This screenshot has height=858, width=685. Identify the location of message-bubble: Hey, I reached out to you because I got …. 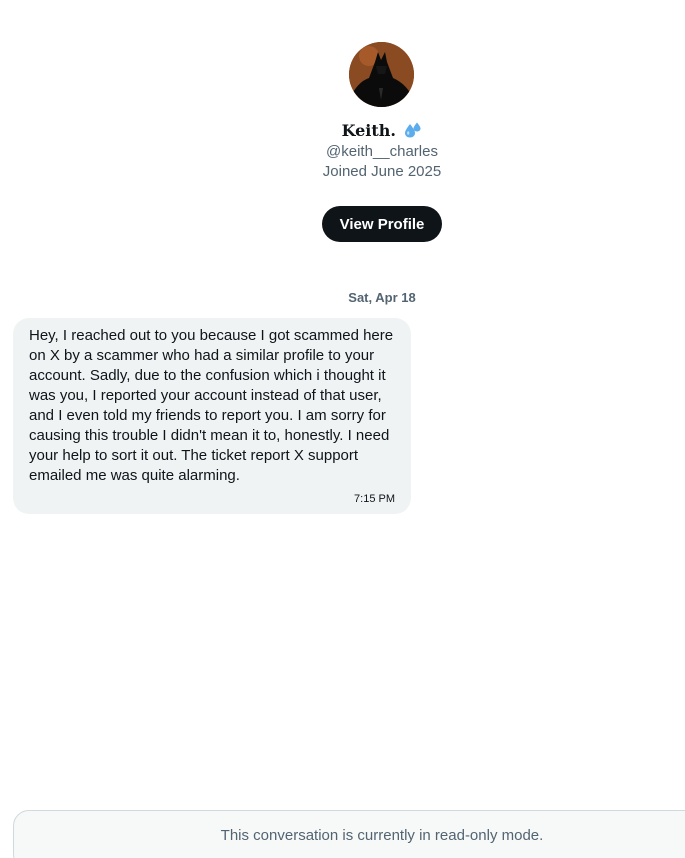
(212, 416).